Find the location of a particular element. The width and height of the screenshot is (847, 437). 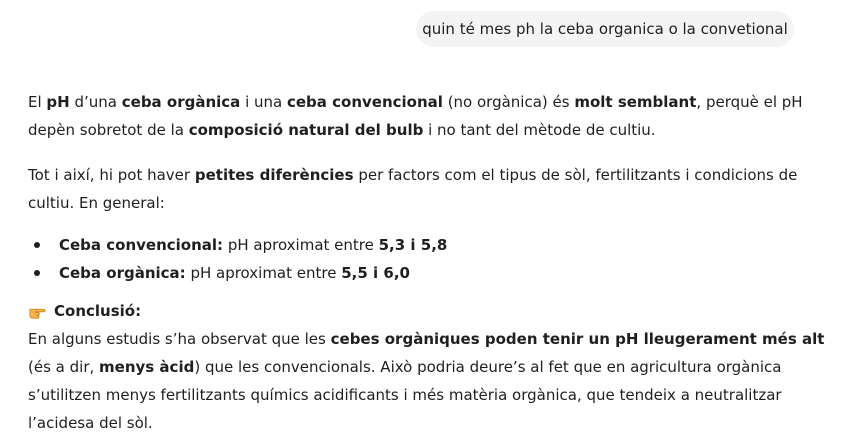

bullet-range: 5,3 i 5,8 is located at coordinates (413, 245).